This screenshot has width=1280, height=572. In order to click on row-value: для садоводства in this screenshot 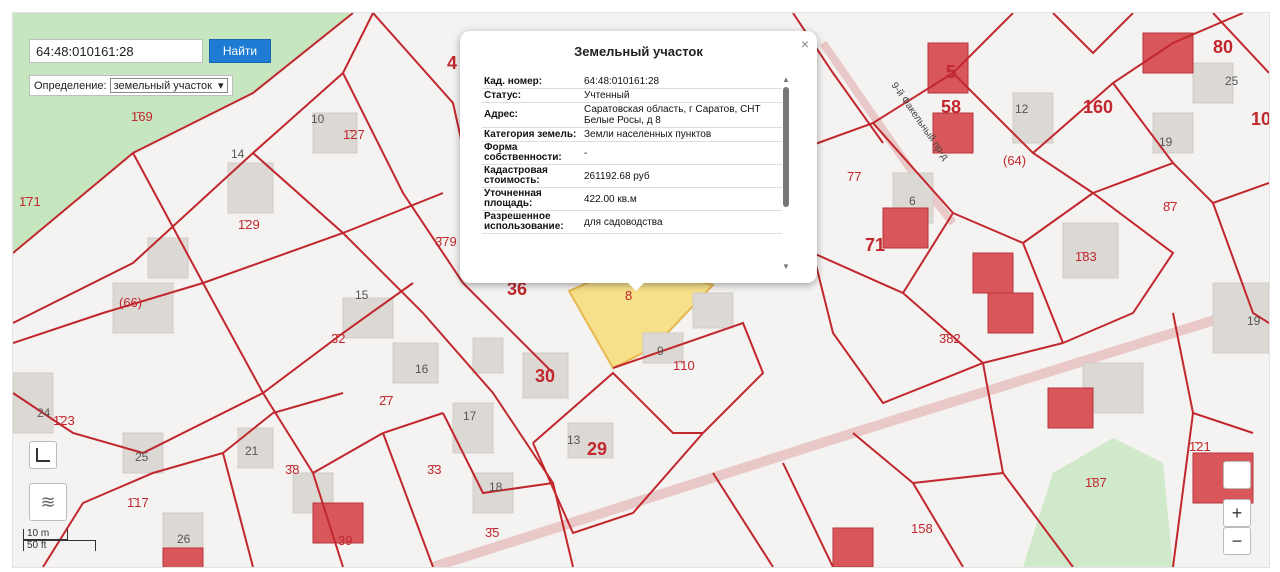, I will do `click(682, 222)`.